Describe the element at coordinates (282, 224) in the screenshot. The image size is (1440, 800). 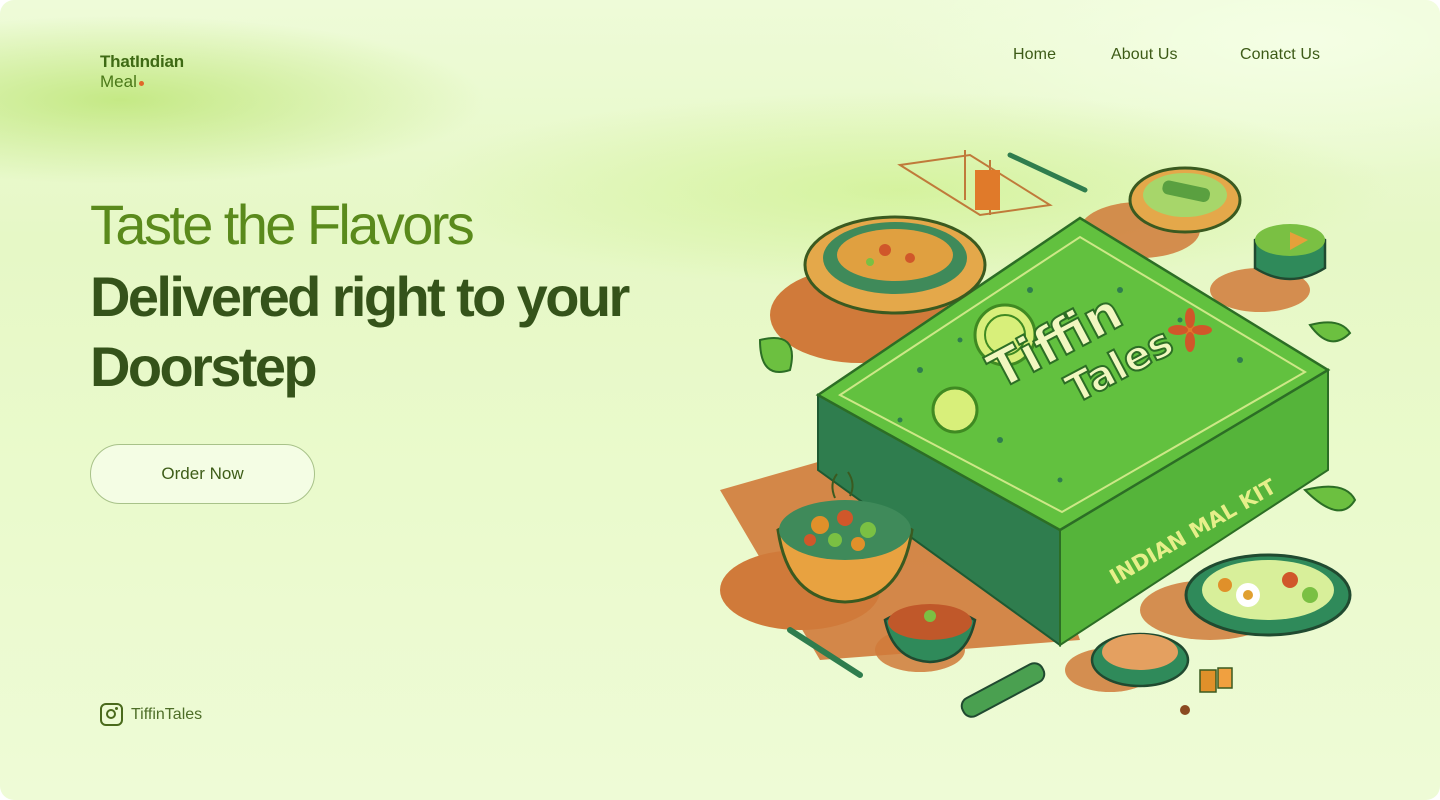
I see `hero-subheading: Taste the Flavors` at that location.